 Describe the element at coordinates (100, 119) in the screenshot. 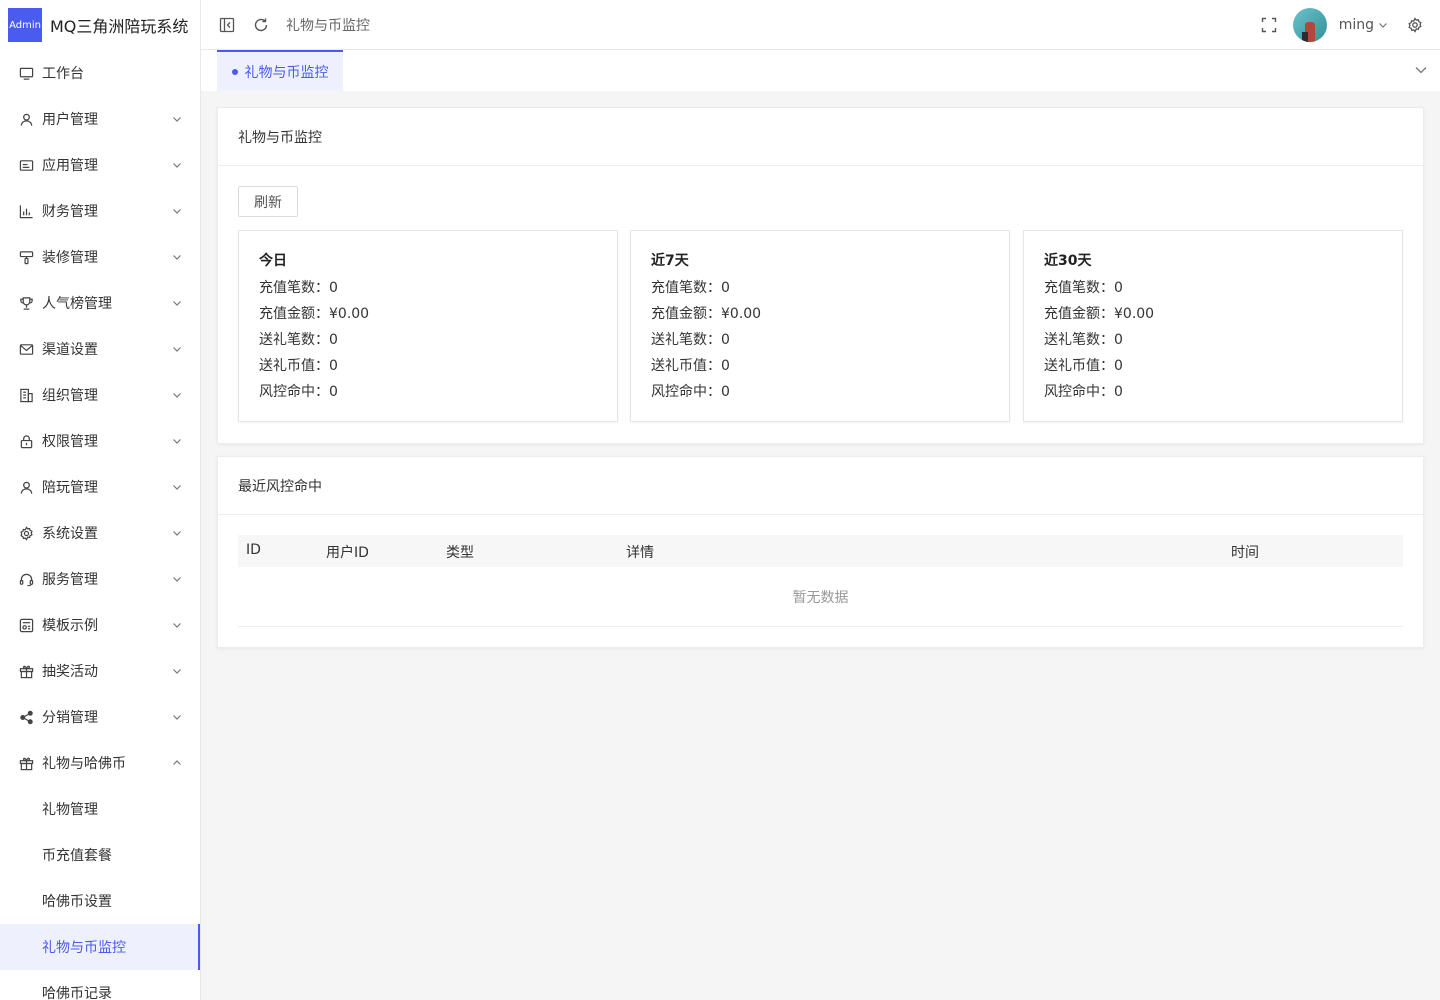

I see `sidebar-item: 用户管理` at that location.